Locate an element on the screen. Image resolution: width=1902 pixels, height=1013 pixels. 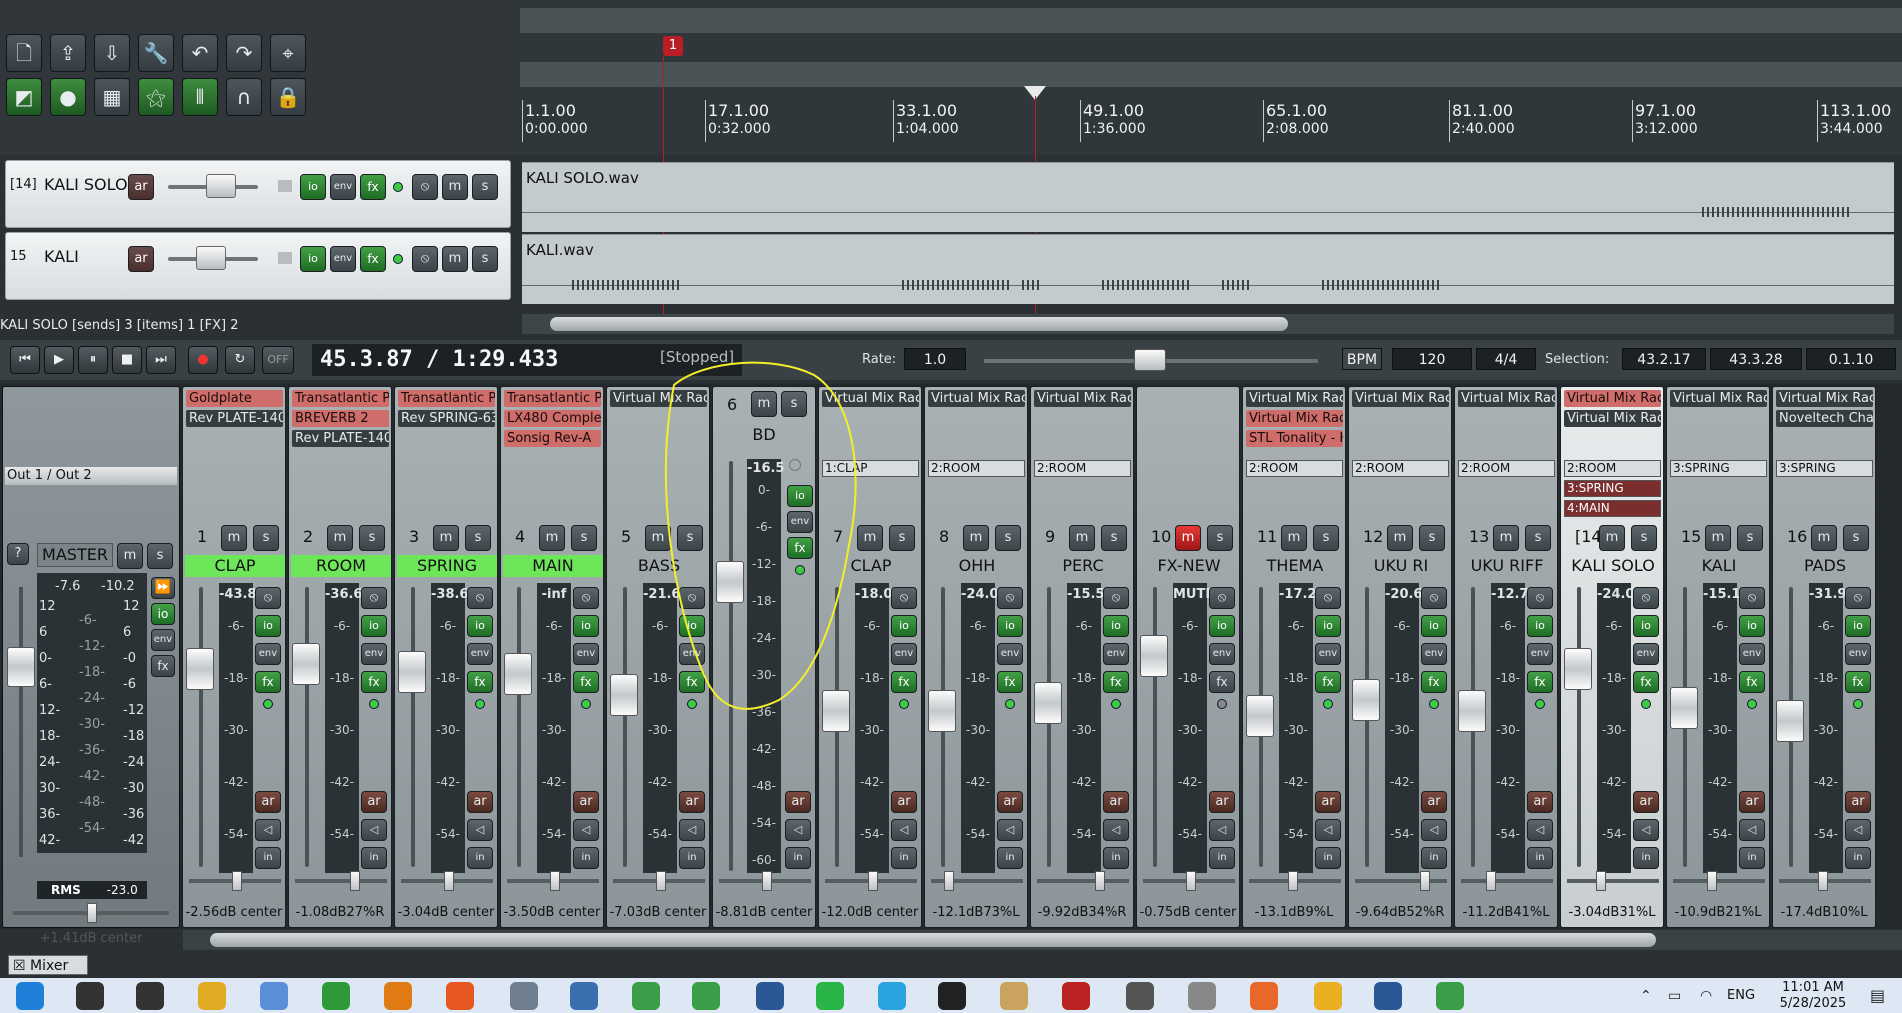
track-mute-button: m is located at coordinates (455, 259).